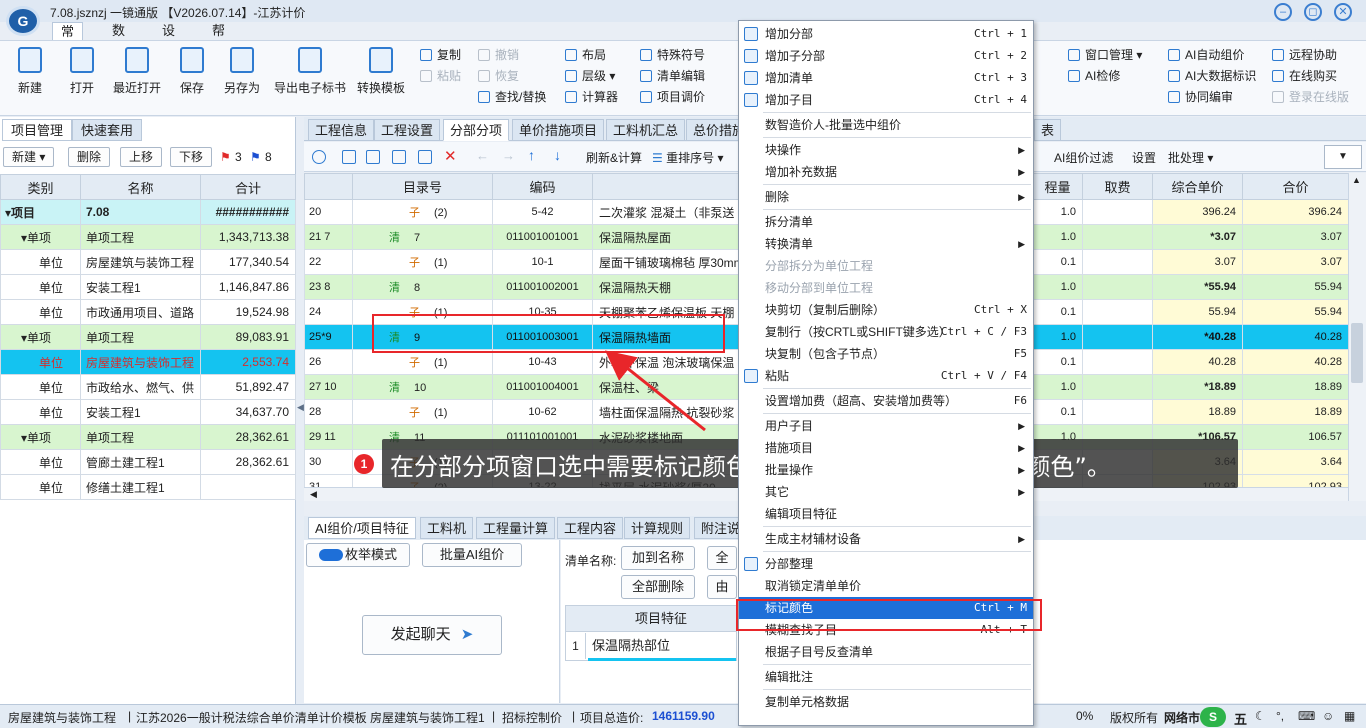  What do you see at coordinates (68, 39) in the screenshot?
I see `menu-tab-common: 常用` at bounding box center [68, 39].